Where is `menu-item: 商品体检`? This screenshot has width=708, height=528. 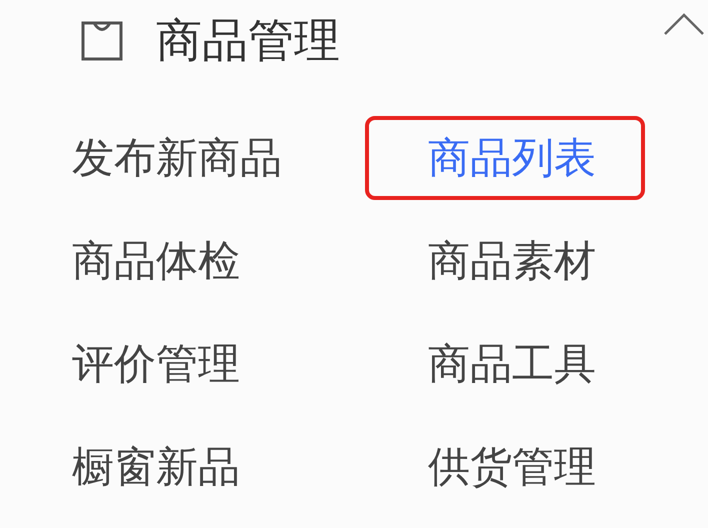
menu-item: 商品体检 is located at coordinates (156, 261).